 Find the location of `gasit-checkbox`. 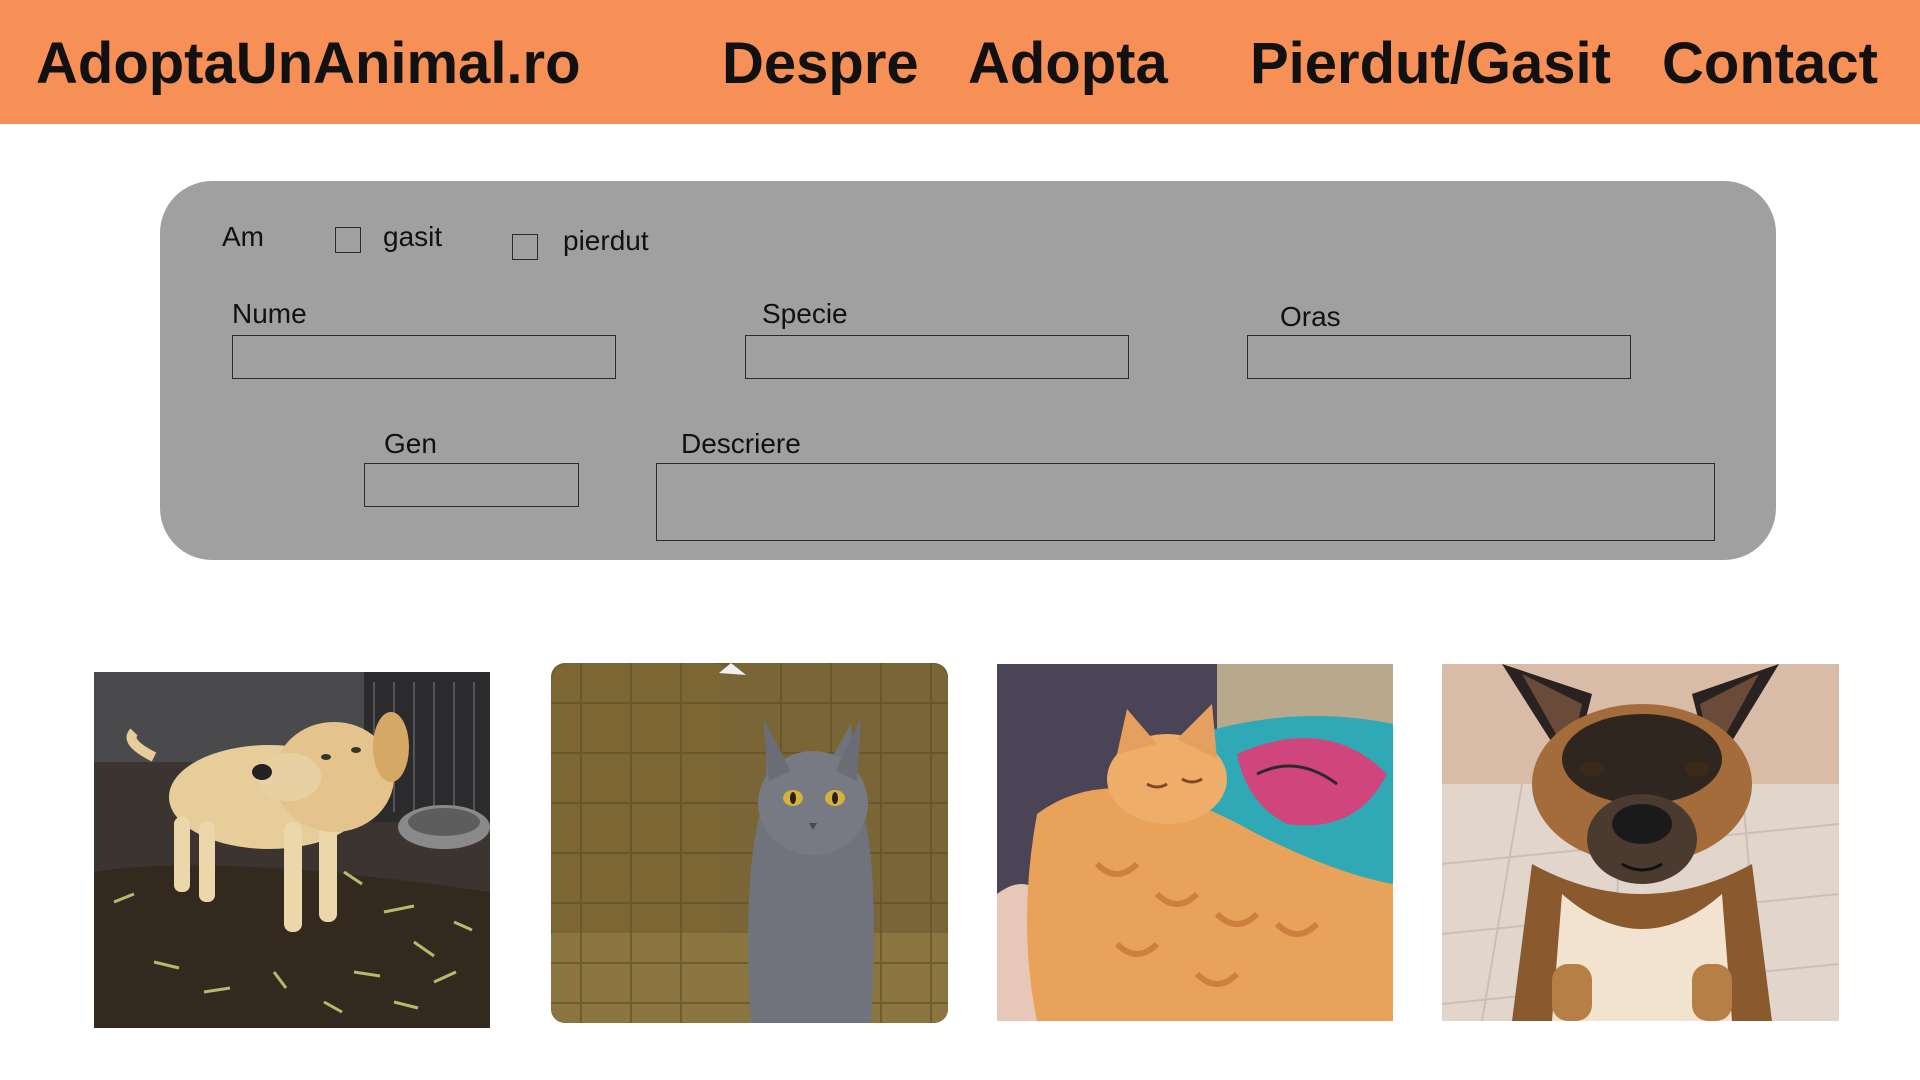

gasit-checkbox is located at coordinates (348, 240).